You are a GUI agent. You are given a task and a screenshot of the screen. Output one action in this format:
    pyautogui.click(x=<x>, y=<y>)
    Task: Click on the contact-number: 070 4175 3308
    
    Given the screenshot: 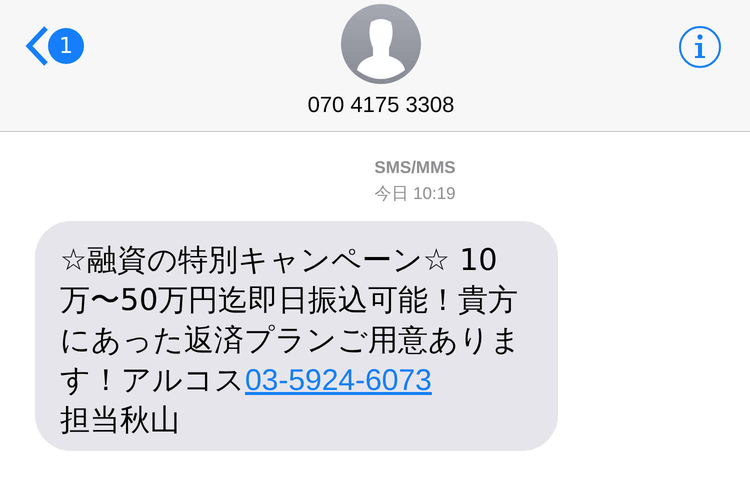 What is the action you would take?
    pyautogui.click(x=381, y=105)
    